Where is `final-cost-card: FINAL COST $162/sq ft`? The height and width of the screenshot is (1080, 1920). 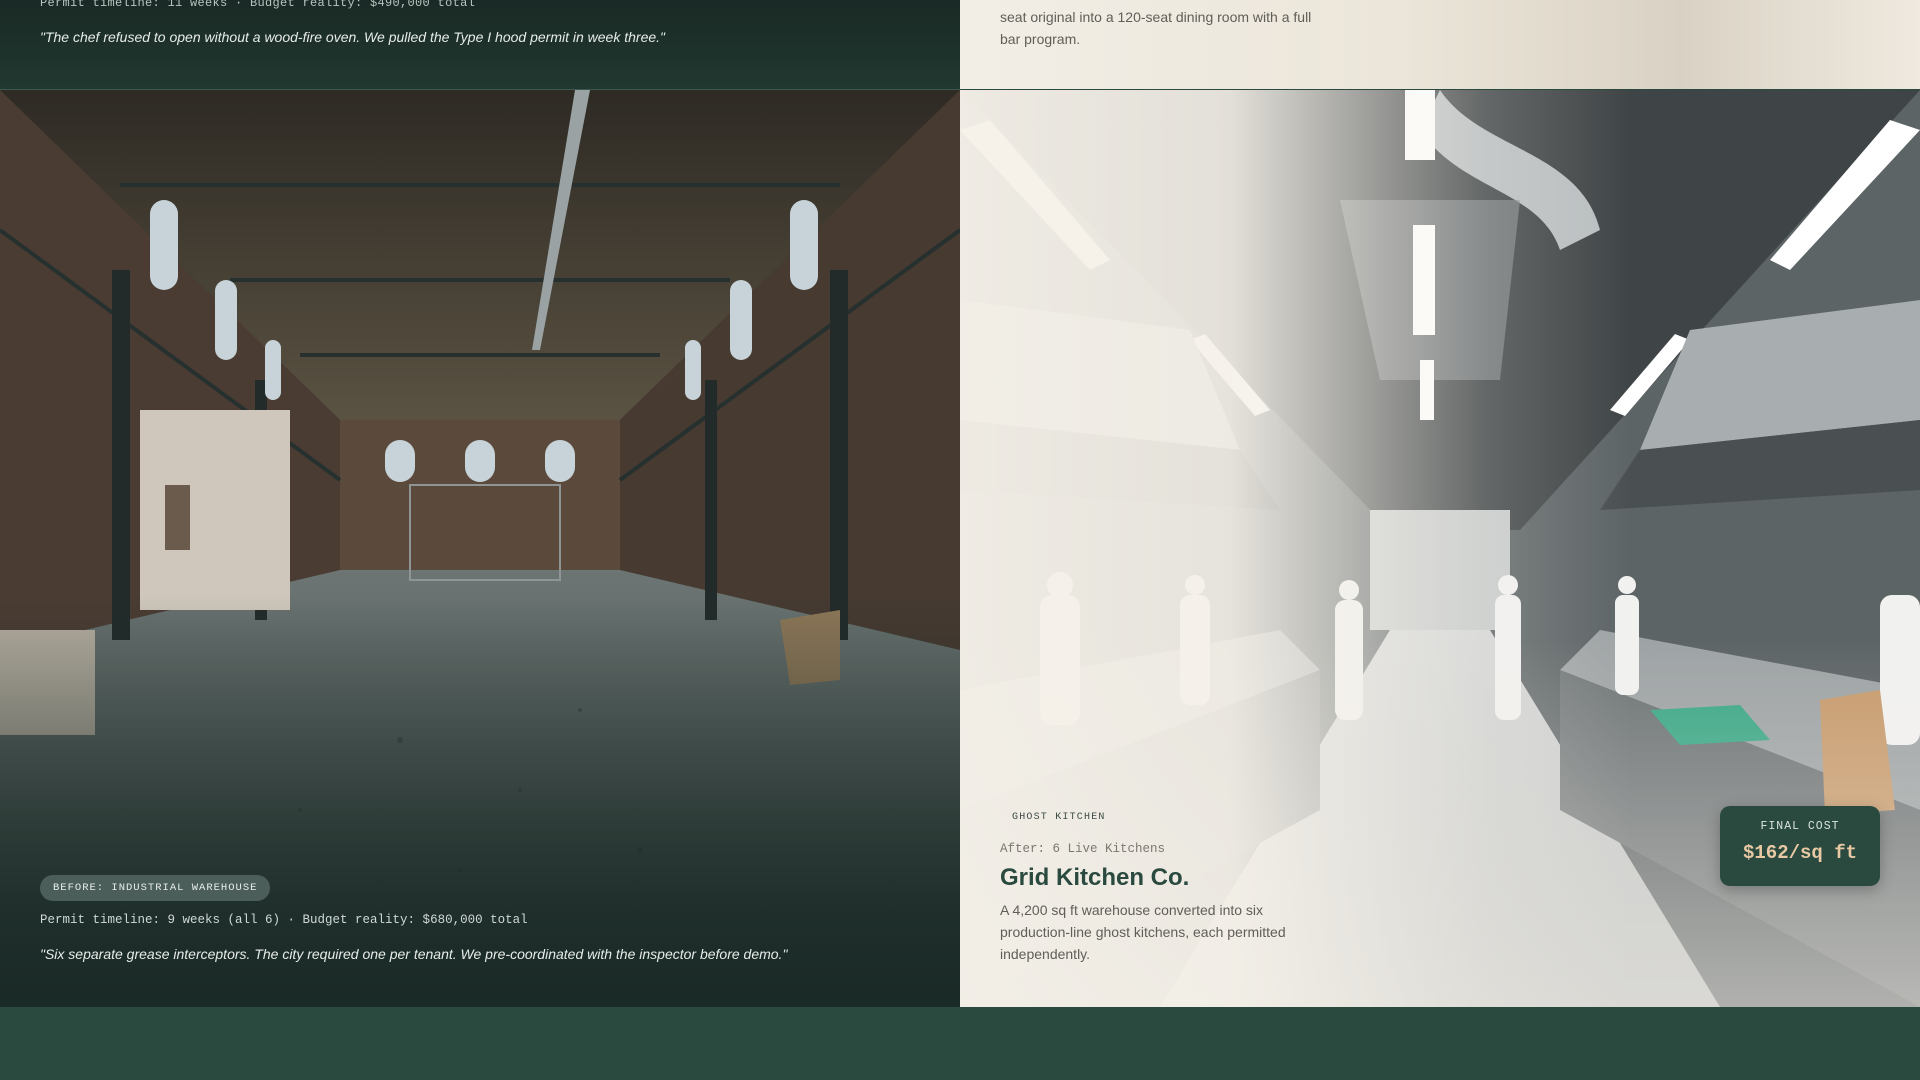
final-cost-card: FINAL COST $162/sq ft is located at coordinates (1800, 846).